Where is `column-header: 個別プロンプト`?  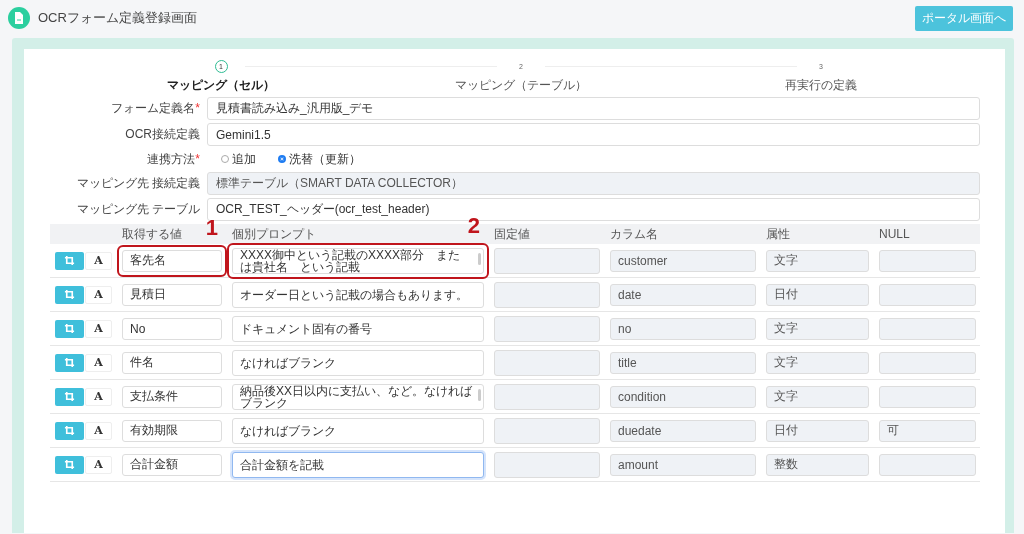
column-header: 個別プロンプト is located at coordinates (274, 234).